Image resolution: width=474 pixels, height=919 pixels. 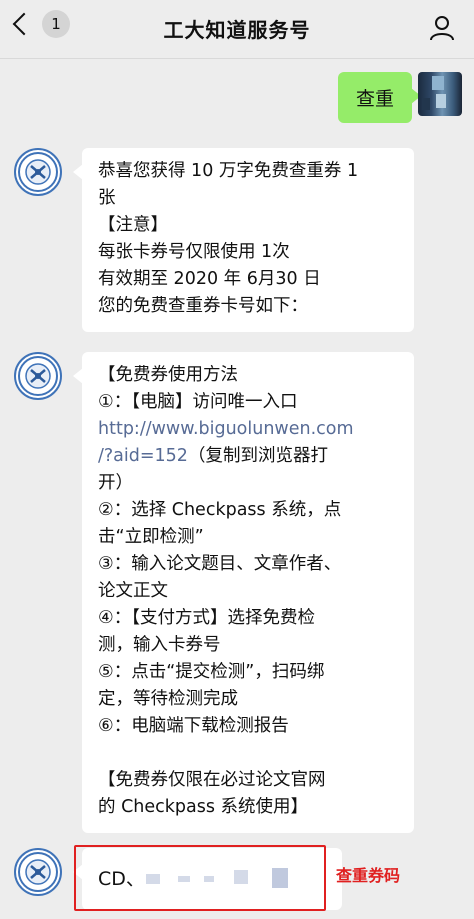 What do you see at coordinates (206, 618) in the screenshot?
I see `message-line: ④：【支付方式】选择免费检` at bounding box center [206, 618].